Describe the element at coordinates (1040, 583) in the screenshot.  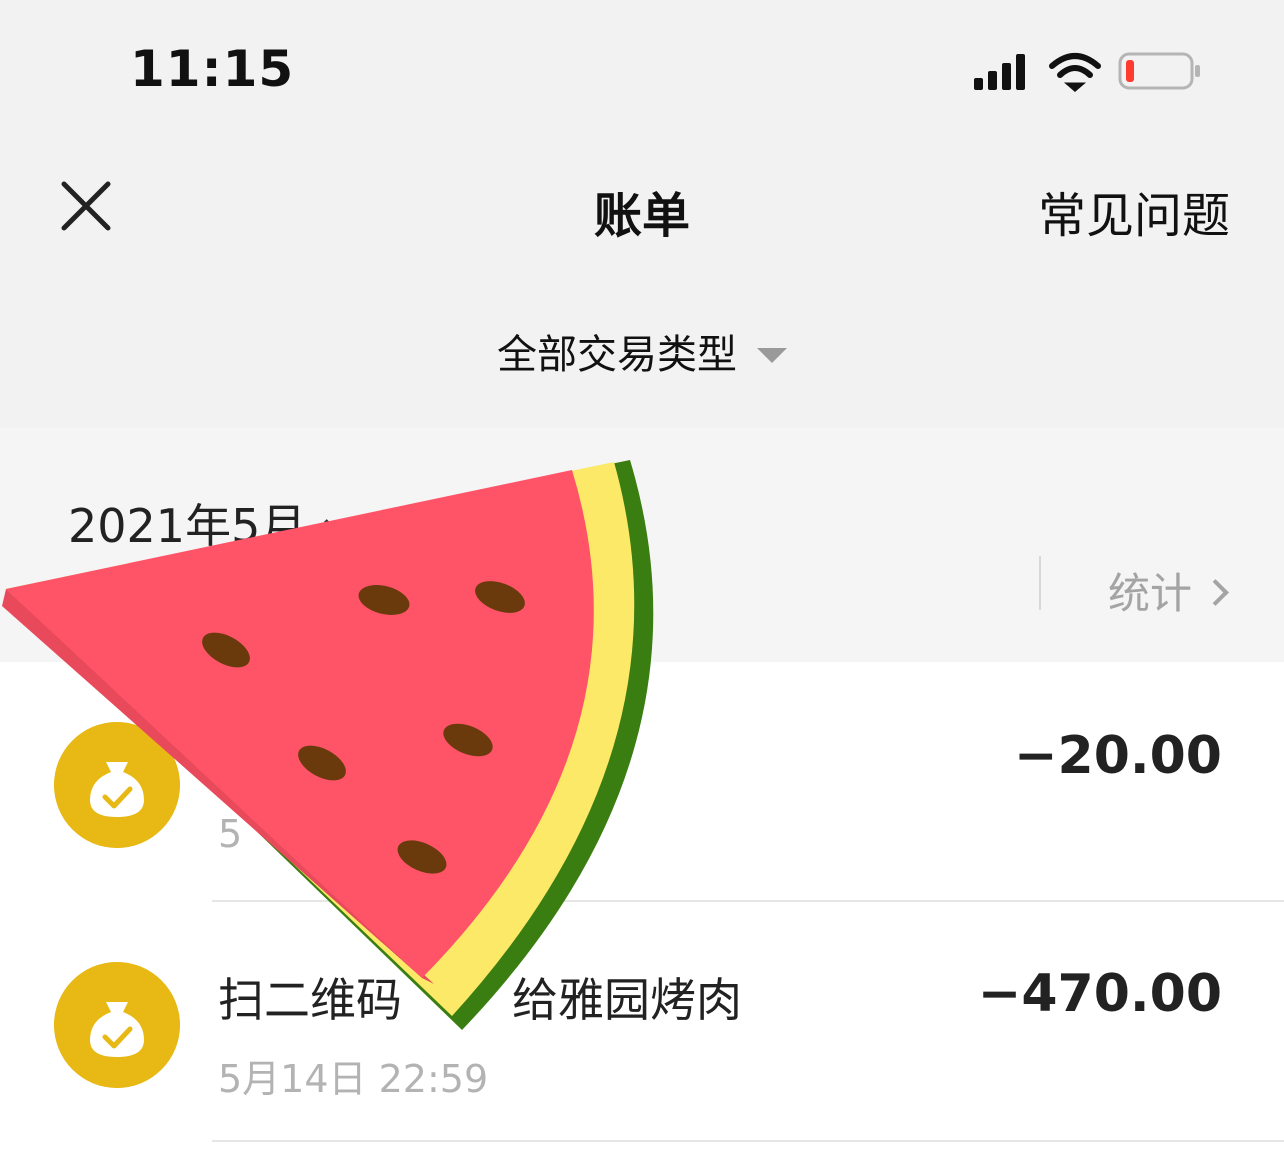
I see `divider` at that location.